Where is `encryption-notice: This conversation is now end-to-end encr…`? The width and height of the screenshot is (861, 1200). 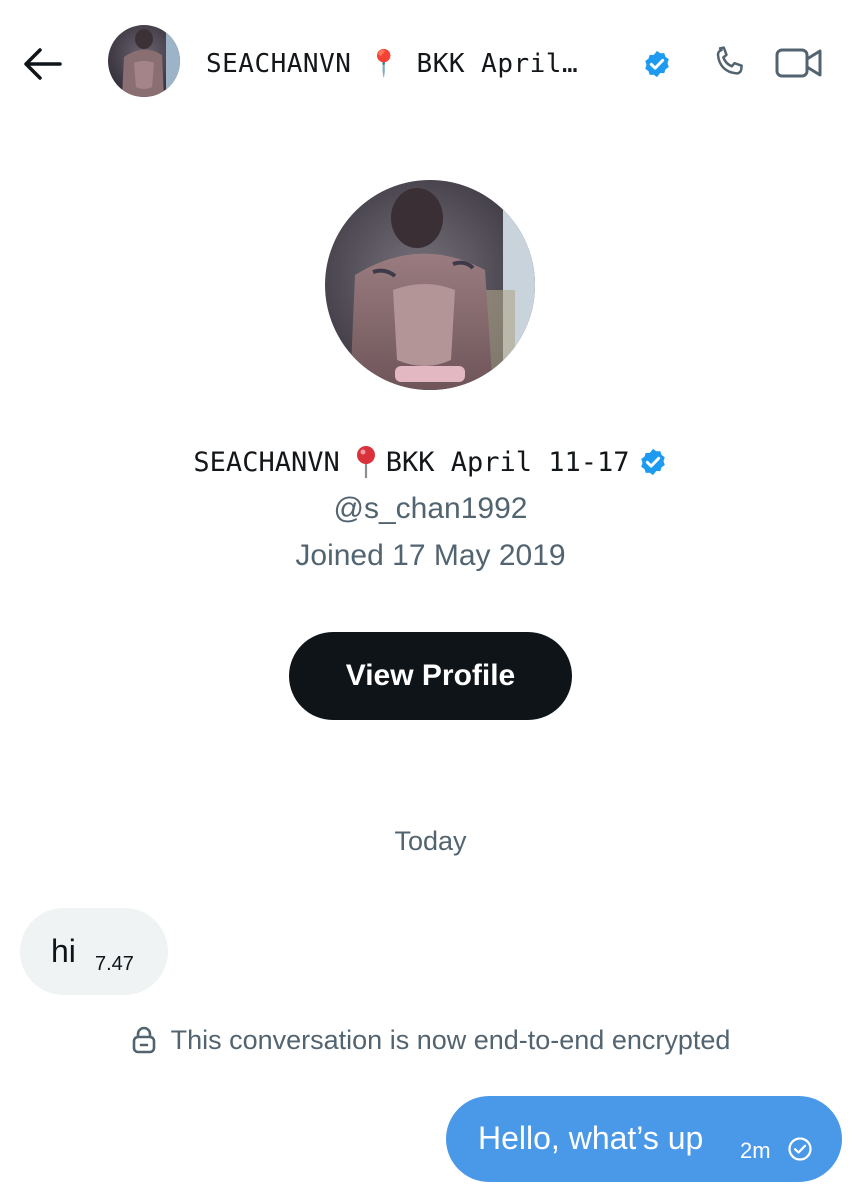
encryption-notice: This conversation is now end-to-end encr… is located at coordinates (430, 1040).